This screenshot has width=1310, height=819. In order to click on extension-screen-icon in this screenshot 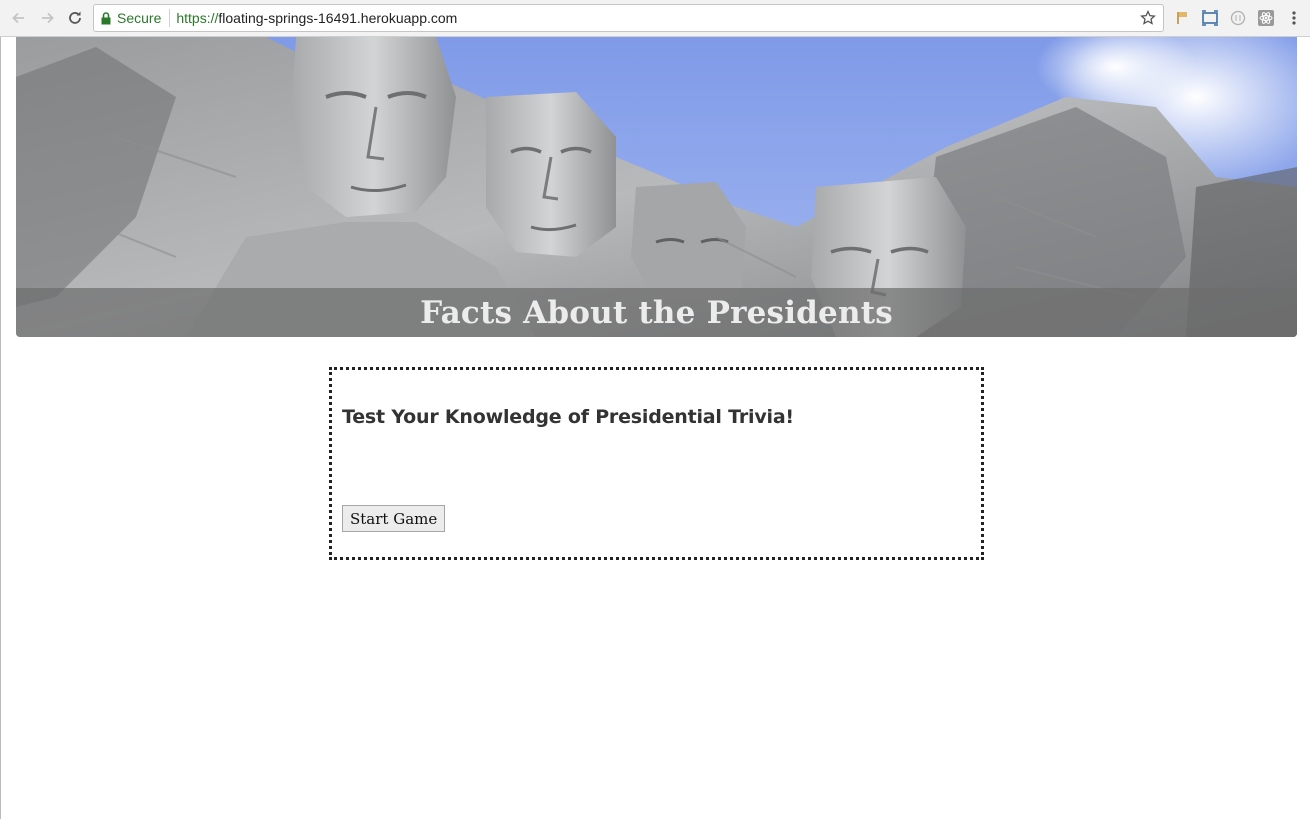, I will do `click(1210, 18)`.